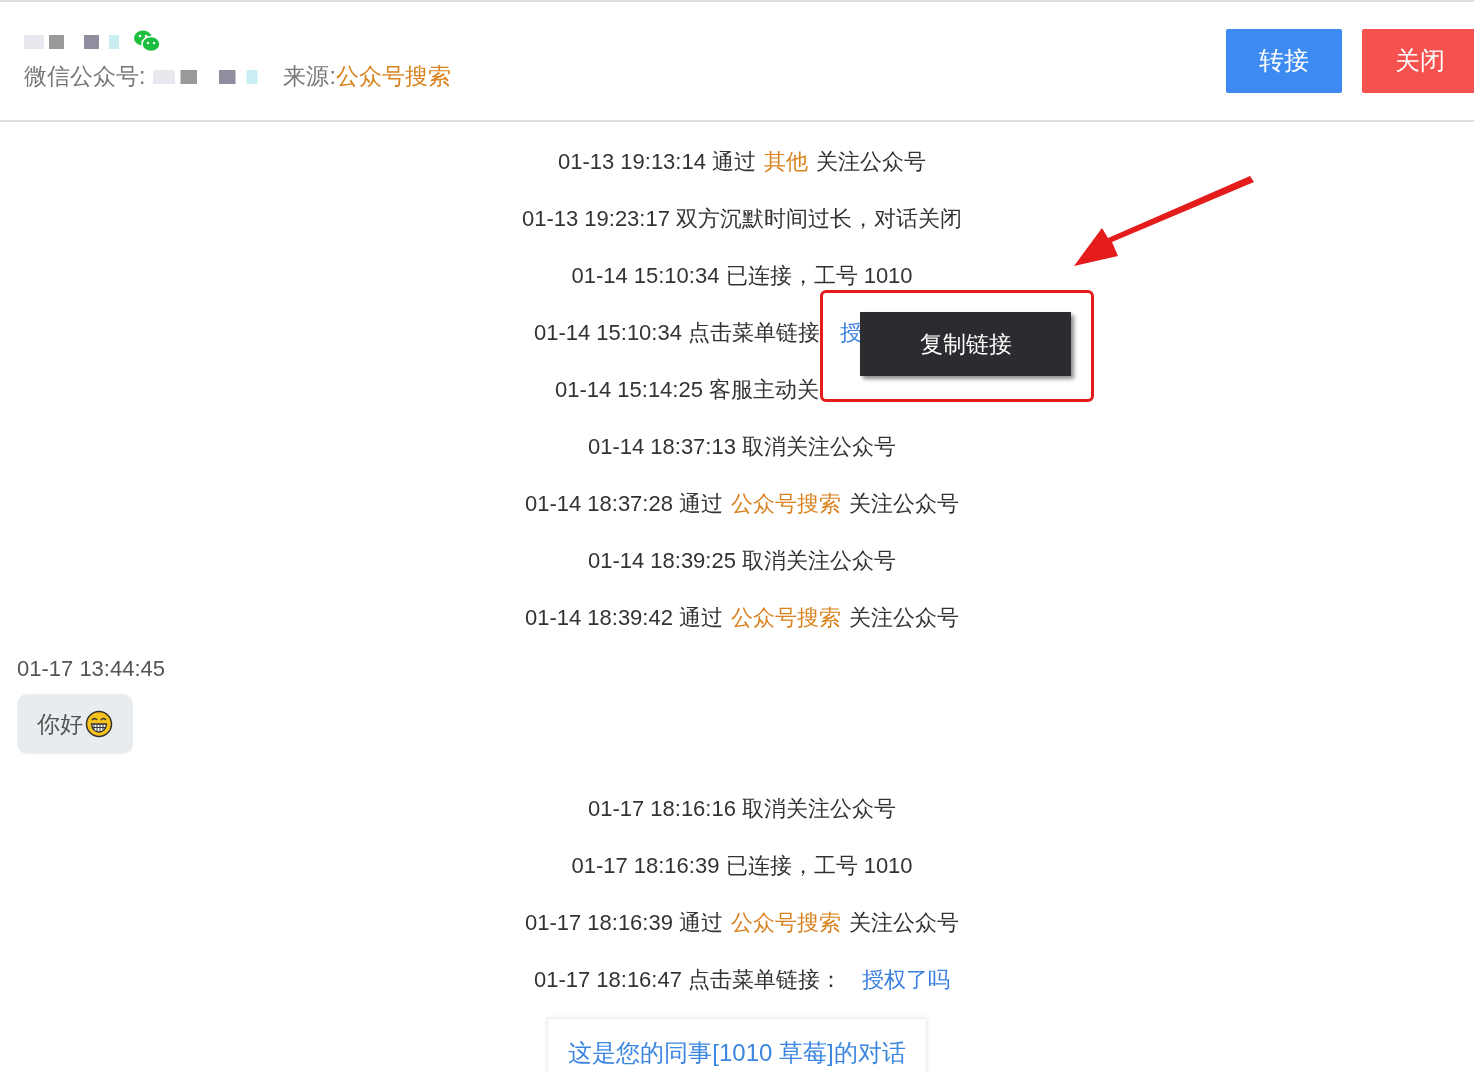 This screenshot has height=1072, width=1474. I want to click on source-text: 其他, so click(786, 162).